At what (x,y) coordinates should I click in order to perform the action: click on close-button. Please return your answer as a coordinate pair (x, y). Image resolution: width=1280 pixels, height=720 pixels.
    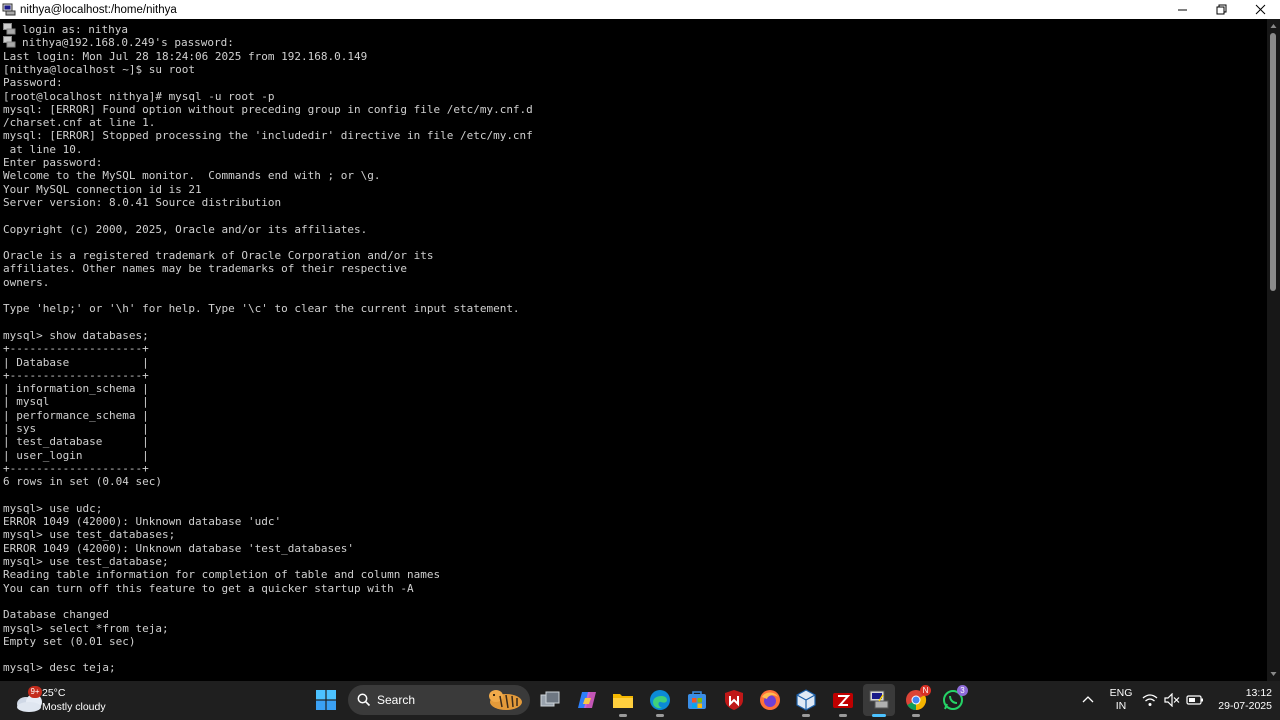
    Looking at the image, I should click on (1260, 9).